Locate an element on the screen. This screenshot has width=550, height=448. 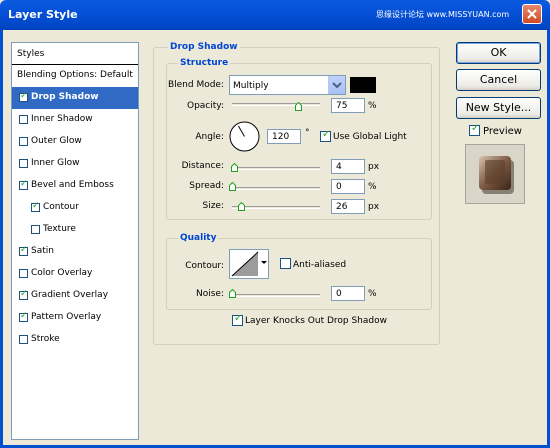
sidebar-item-inner-glow: Inner Glow is located at coordinates (75, 164).